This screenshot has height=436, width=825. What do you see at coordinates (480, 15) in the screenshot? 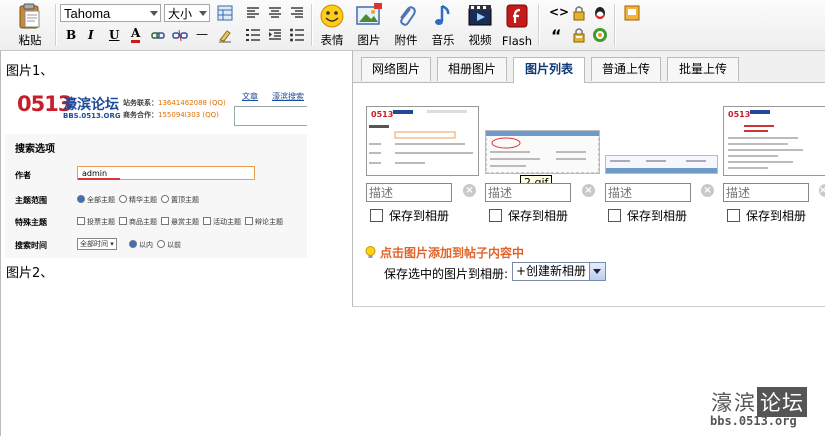
I see `video-icon` at bounding box center [480, 15].